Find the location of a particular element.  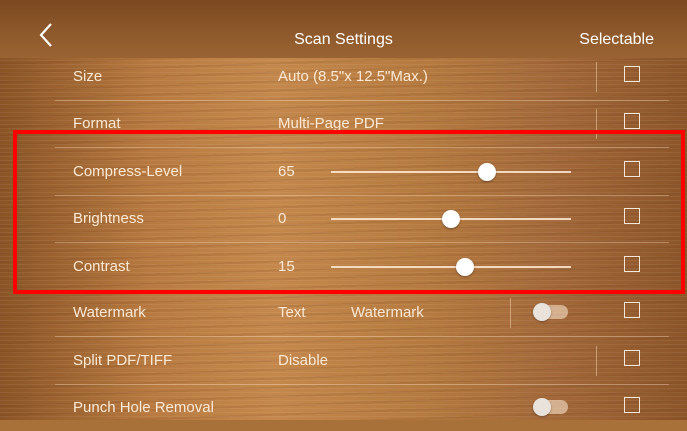

watermark-text-value: Watermark is located at coordinates (387, 312).